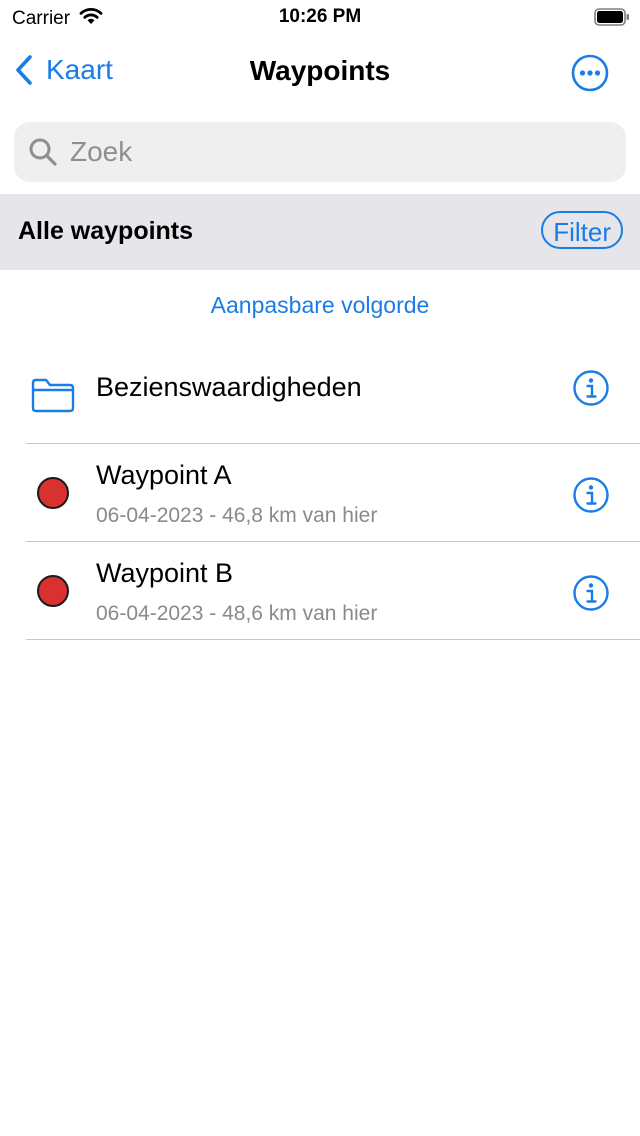 This screenshot has height=1136, width=640. What do you see at coordinates (320, 305) in the screenshot?
I see `sort-order-link: Aanpasbare volgorde` at bounding box center [320, 305].